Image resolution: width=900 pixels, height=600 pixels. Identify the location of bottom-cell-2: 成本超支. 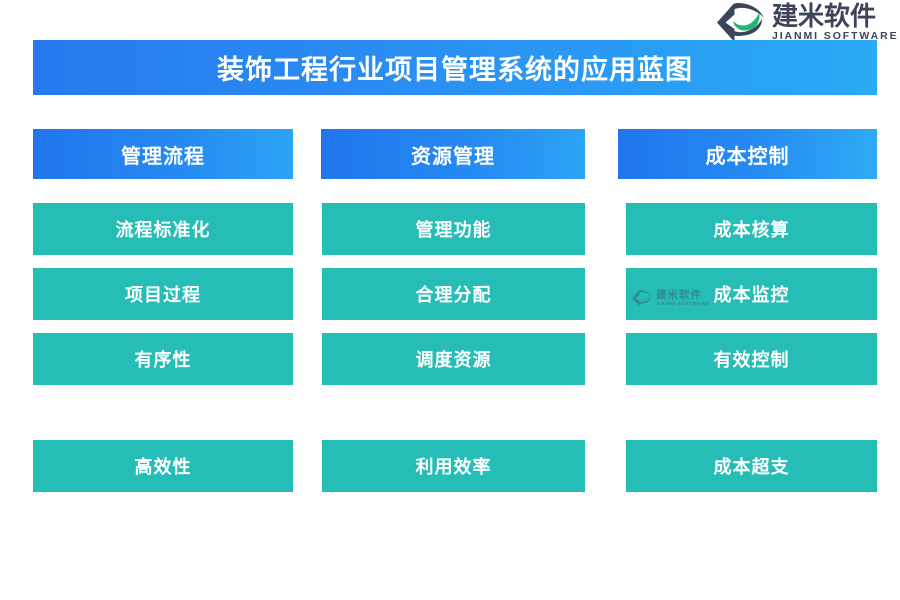
(751, 466).